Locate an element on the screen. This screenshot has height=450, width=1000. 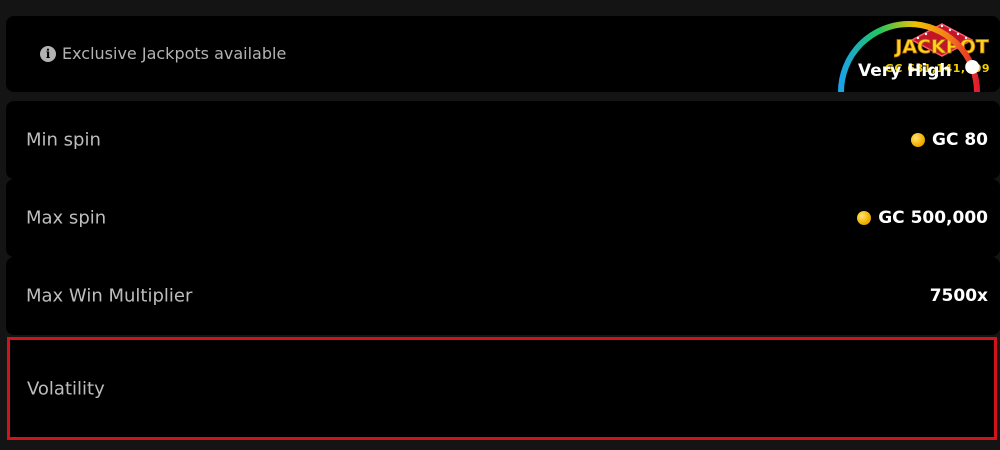
min-spin-label: Min spin is located at coordinates (63, 140).